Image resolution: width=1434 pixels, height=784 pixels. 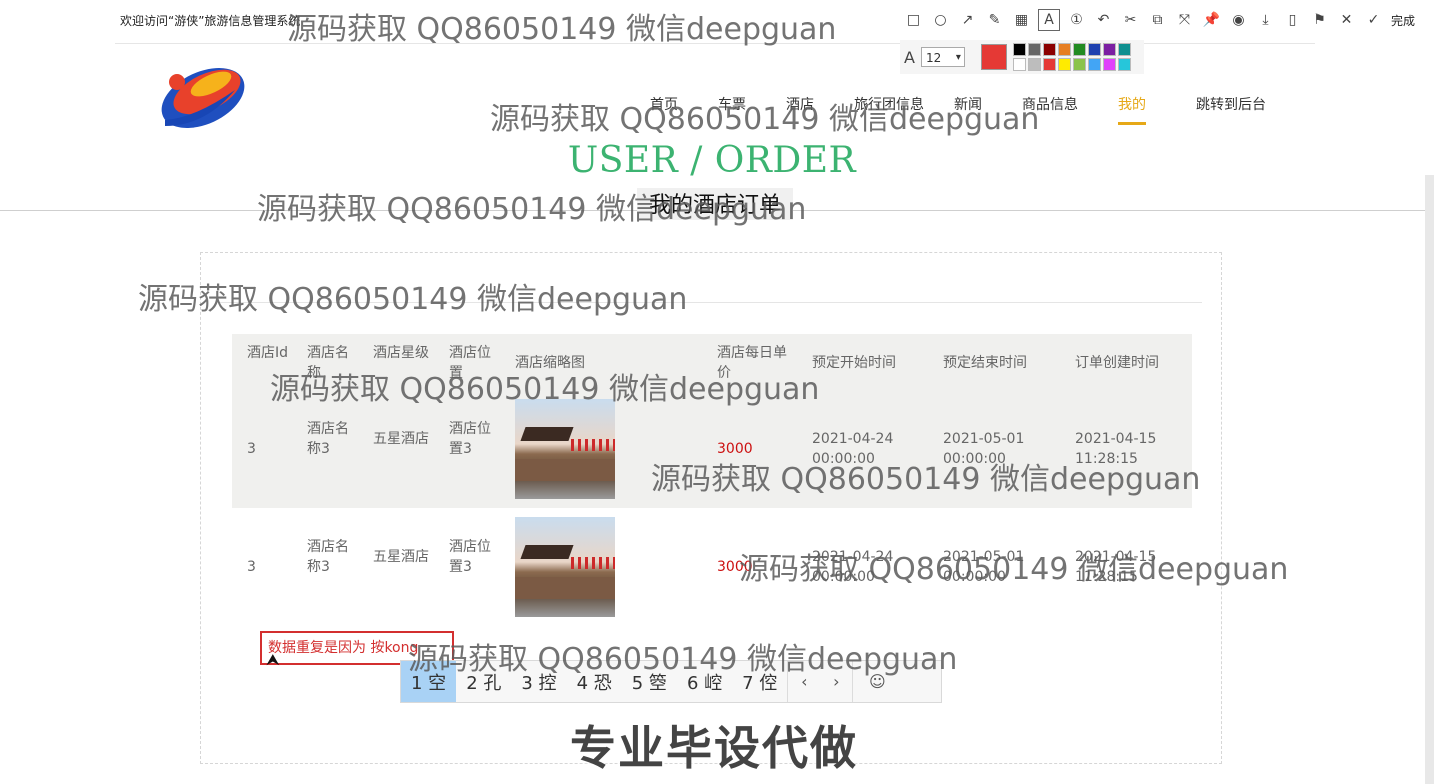 I want to click on undo-icon: ↶, so click(x=1103, y=20).